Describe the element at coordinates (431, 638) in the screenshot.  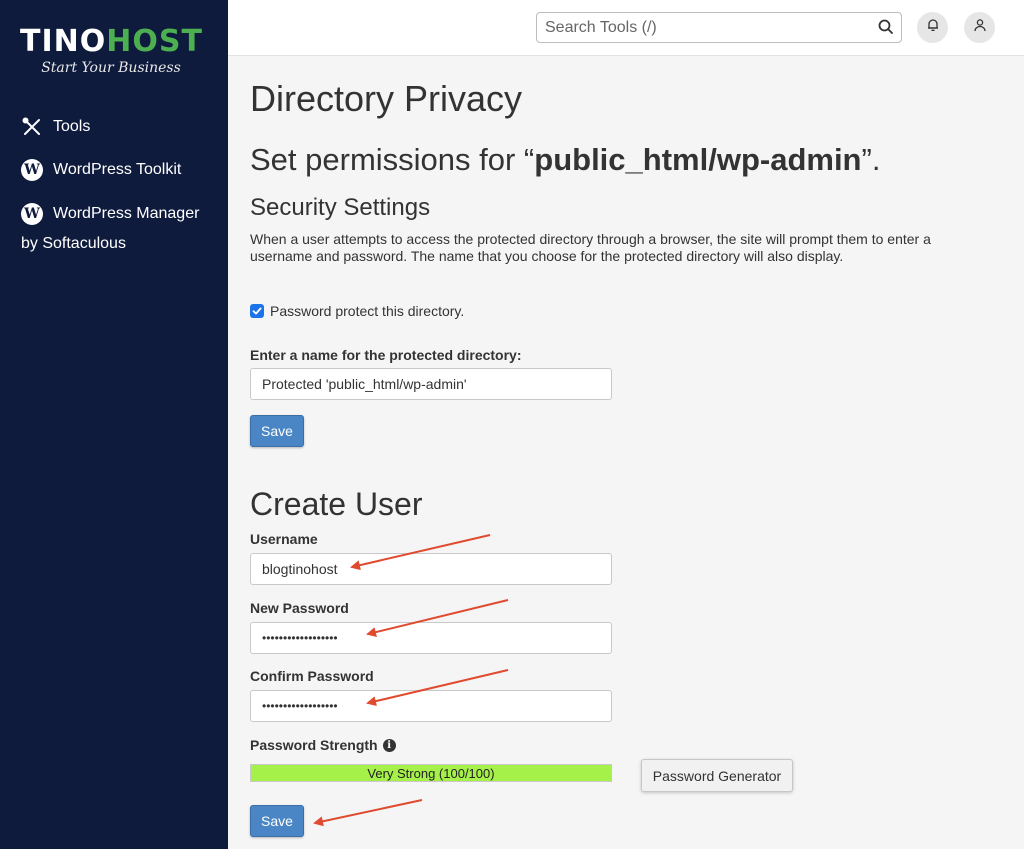
I see `new-password-input: ••••••••••••••••••` at that location.